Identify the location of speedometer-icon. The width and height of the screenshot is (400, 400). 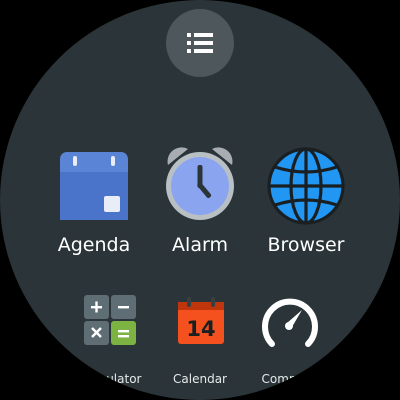
(290, 322).